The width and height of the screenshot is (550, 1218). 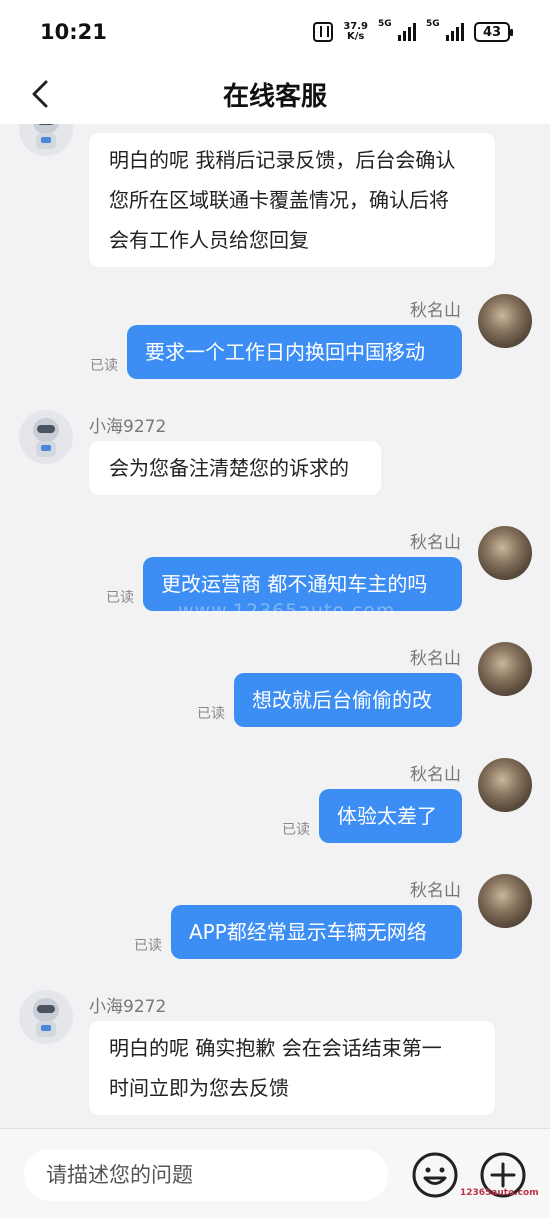 I want to click on message-bubble: 会为您备注清楚您的诉求的, so click(x=235, y=468).